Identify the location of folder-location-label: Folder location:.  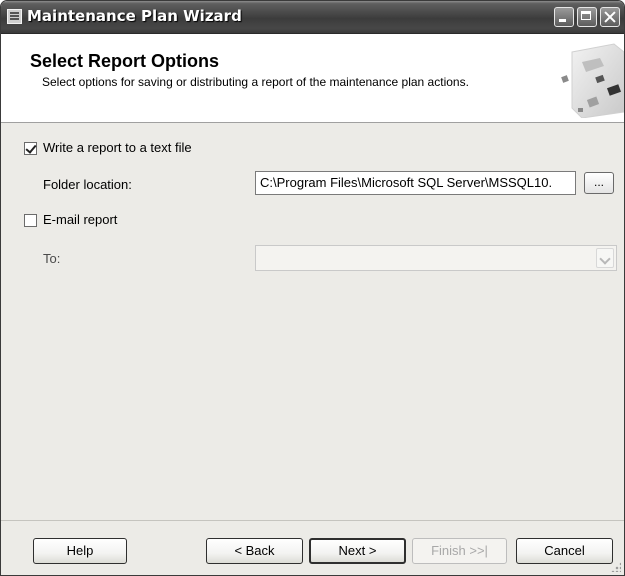
(87, 184).